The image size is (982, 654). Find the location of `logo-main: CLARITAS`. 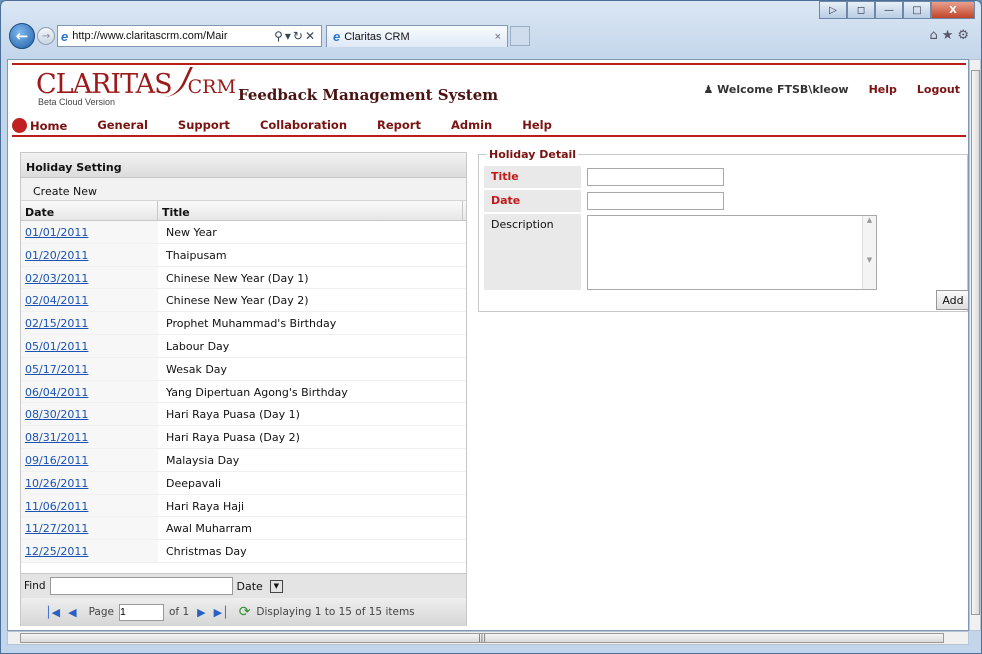

logo-main: CLARITAS is located at coordinates (104, 84).